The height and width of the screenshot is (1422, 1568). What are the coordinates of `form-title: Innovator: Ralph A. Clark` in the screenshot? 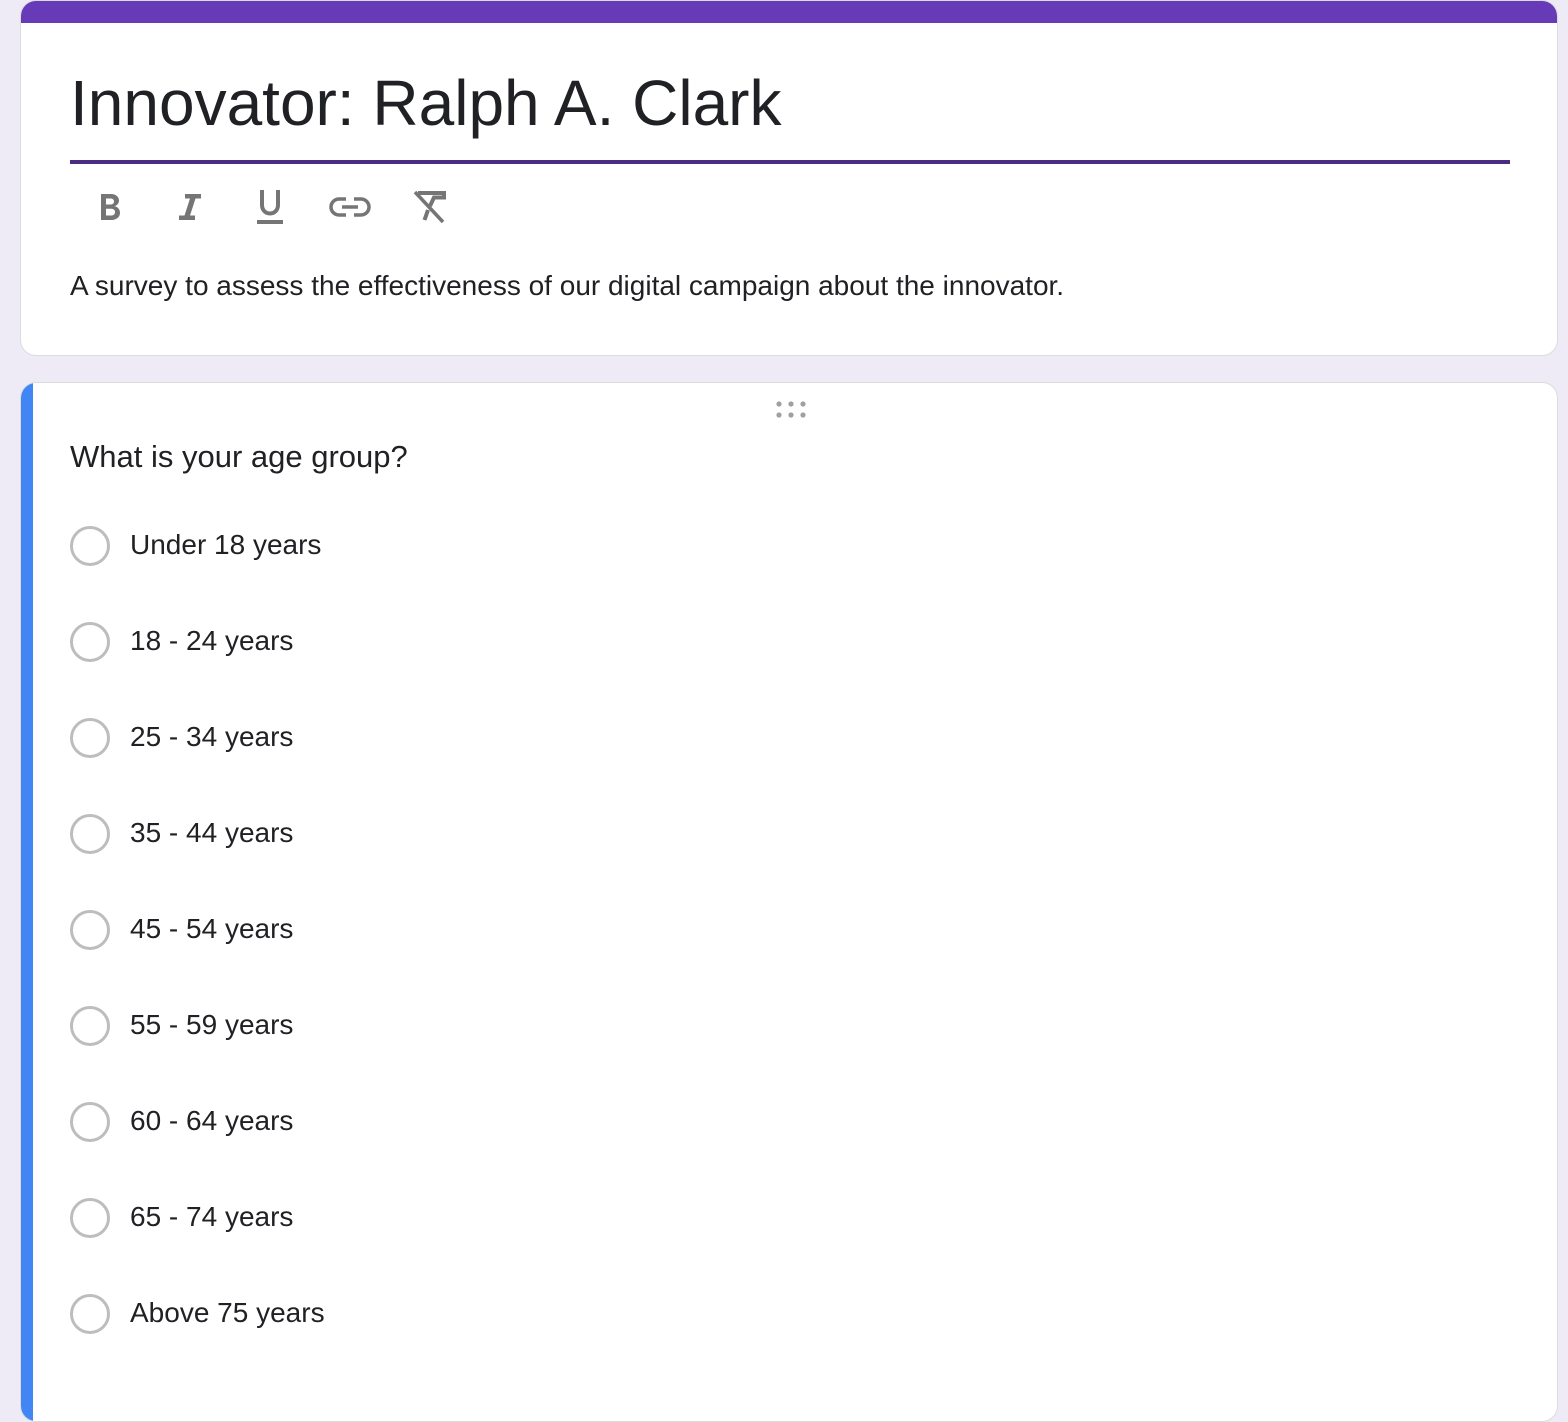 It's located at (425, 103).